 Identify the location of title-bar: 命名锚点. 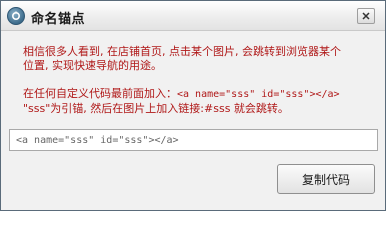
(193, 16).